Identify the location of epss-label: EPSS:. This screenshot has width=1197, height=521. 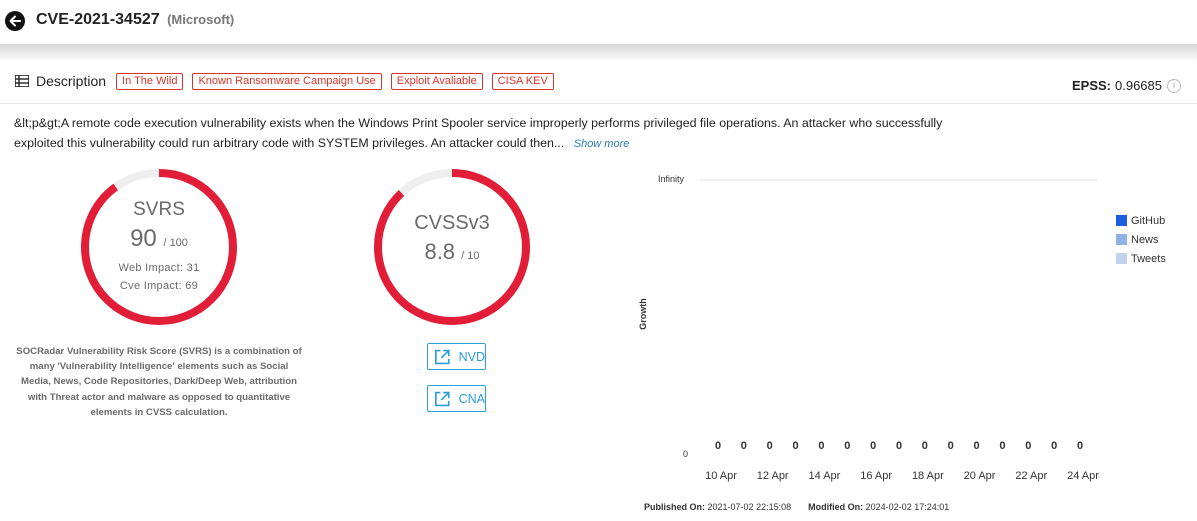
(1091, 85).